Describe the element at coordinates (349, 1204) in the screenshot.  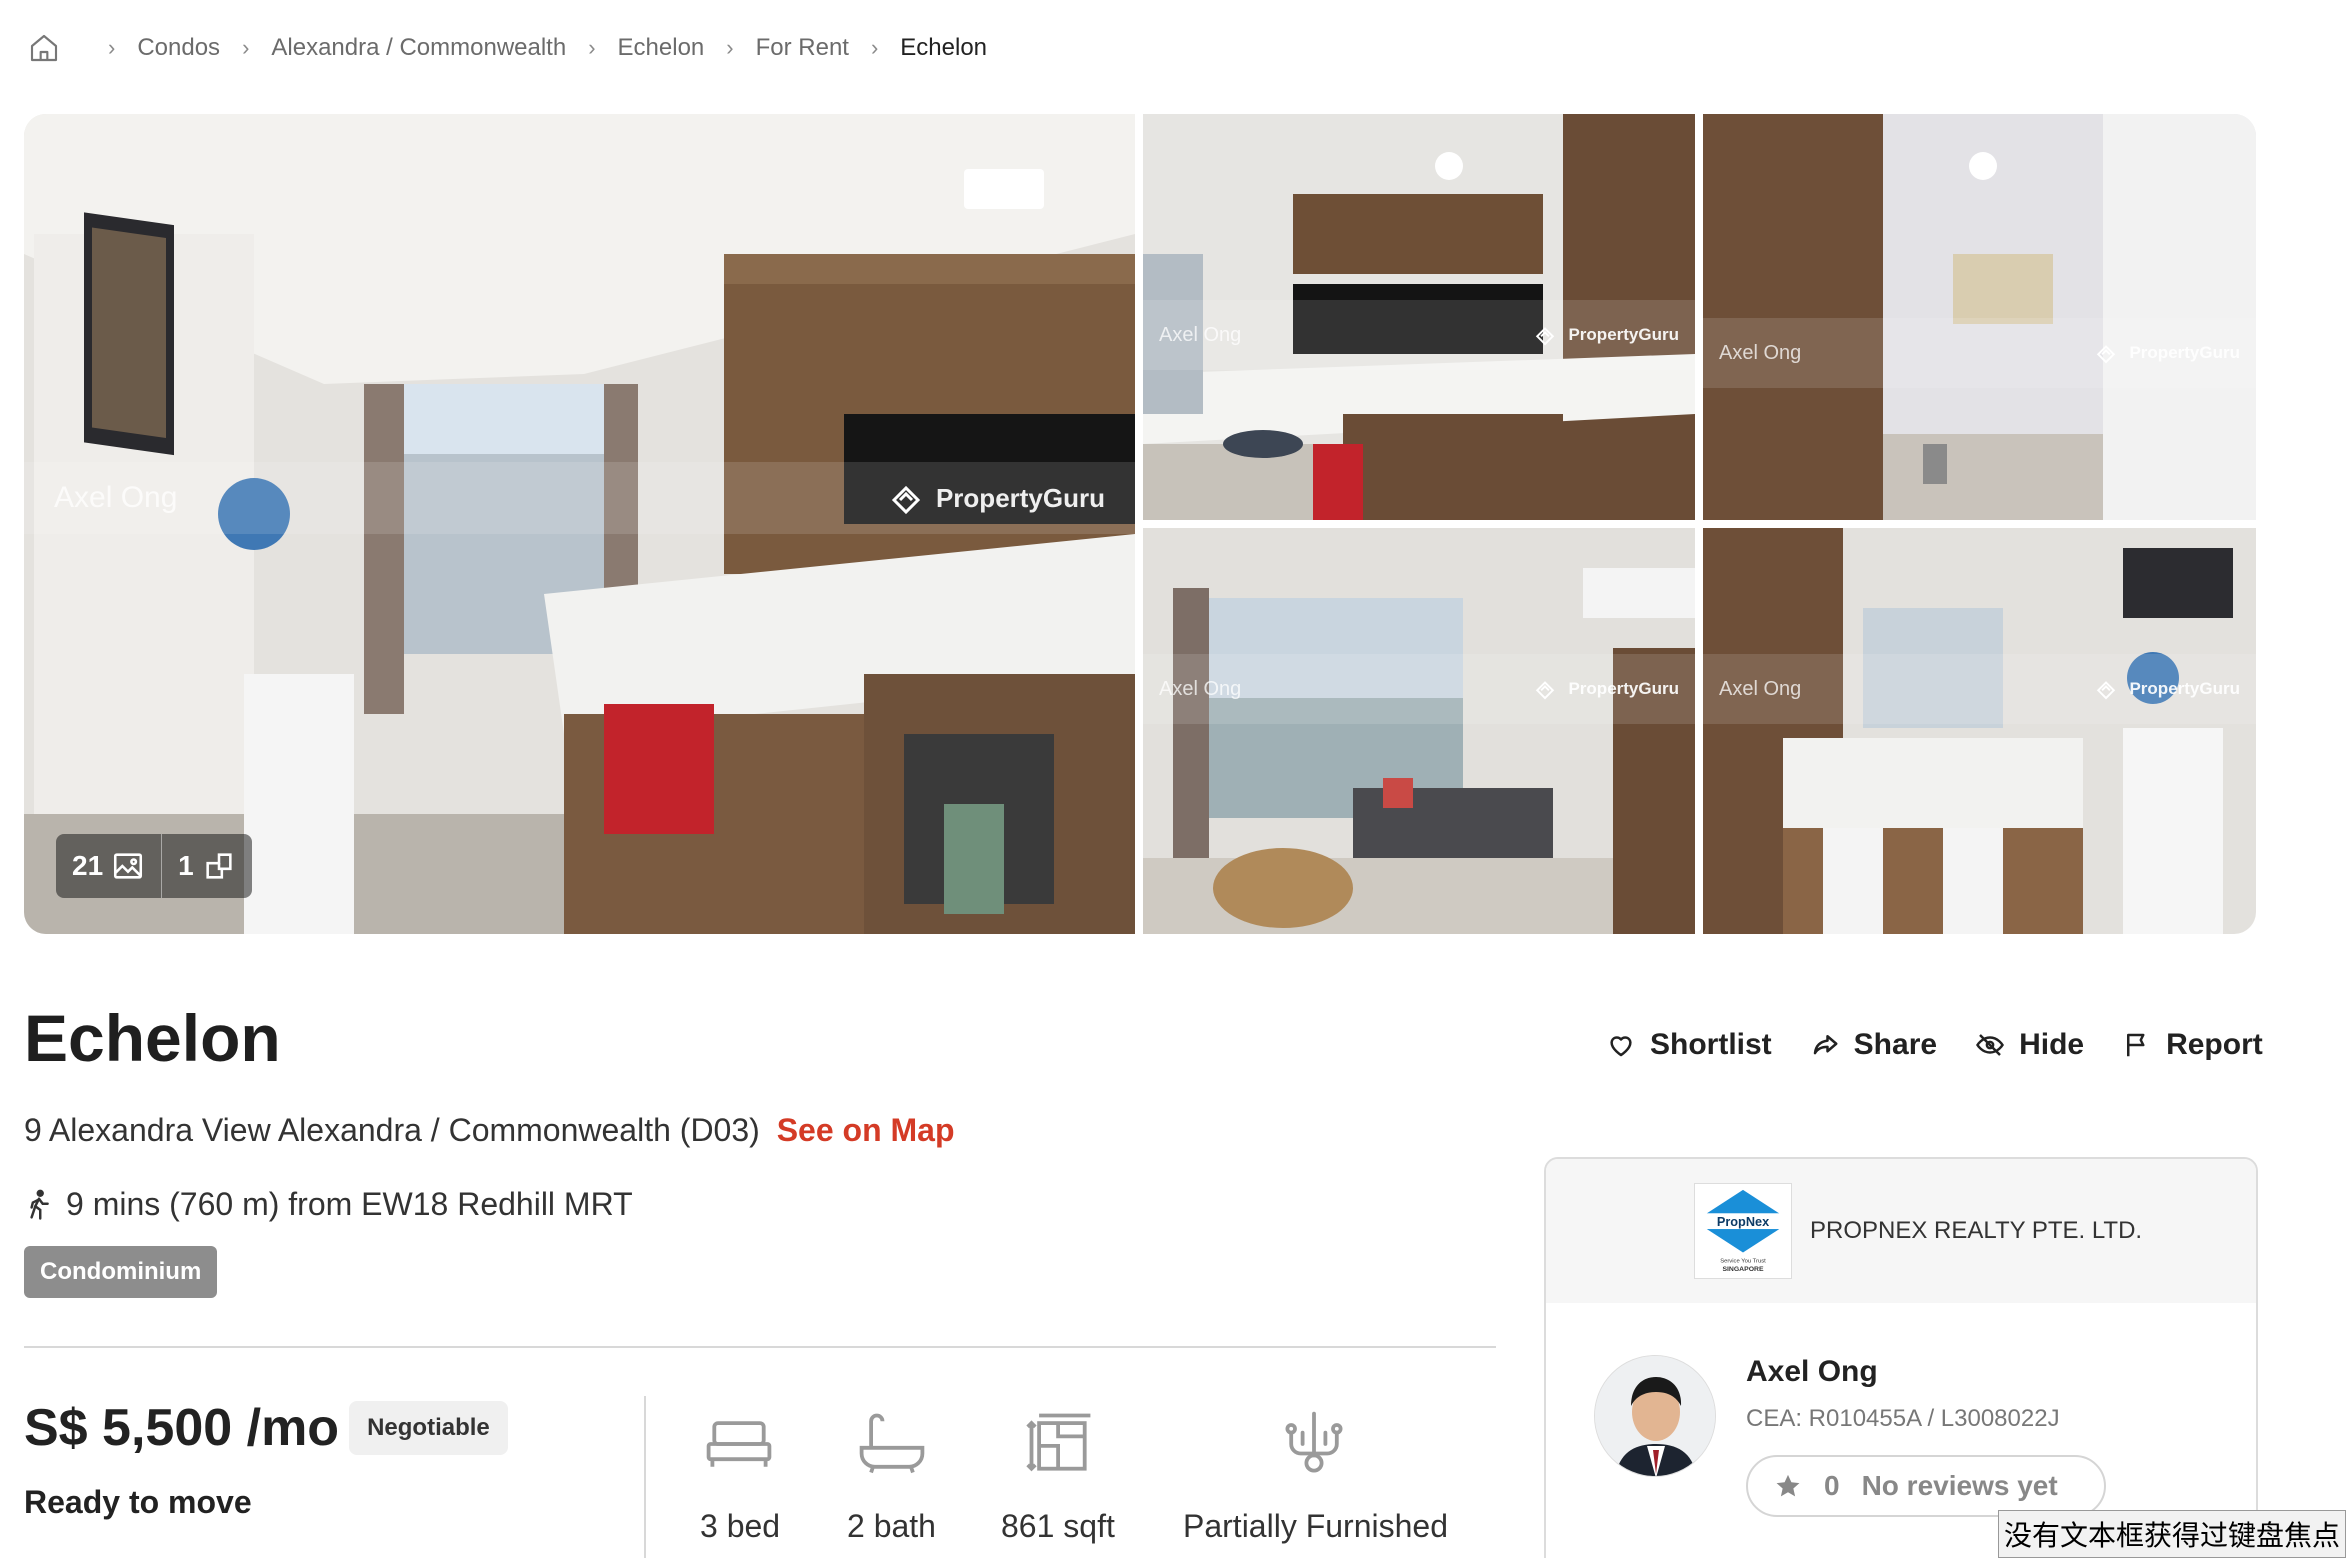
I see `mrt-text: 9 mins (760 m) from EW18 Redhill MRT` at that location.